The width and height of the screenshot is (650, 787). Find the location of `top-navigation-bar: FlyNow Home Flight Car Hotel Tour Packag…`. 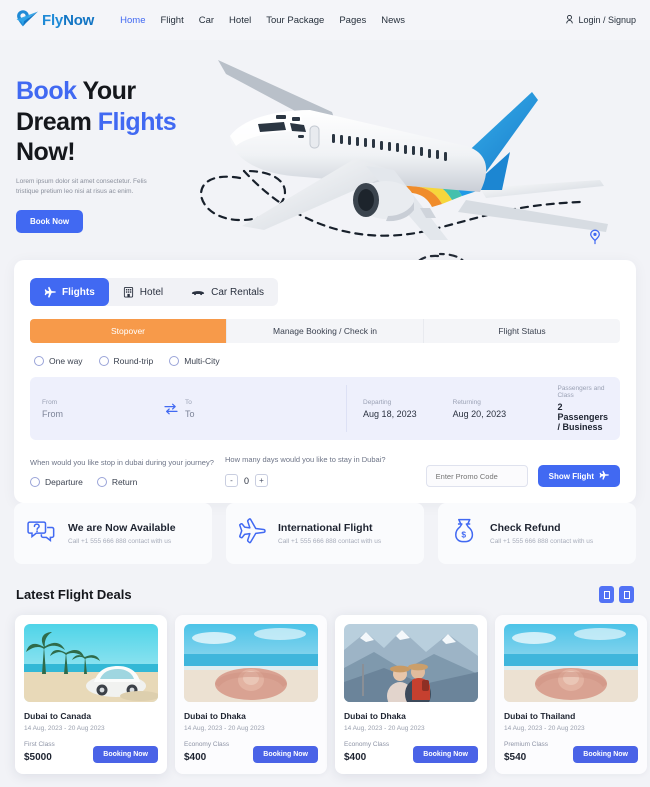

top-navigation-bar: FlyNow Home Flight Car Hotel Tour Packag… is located at coordinates (325, 20).